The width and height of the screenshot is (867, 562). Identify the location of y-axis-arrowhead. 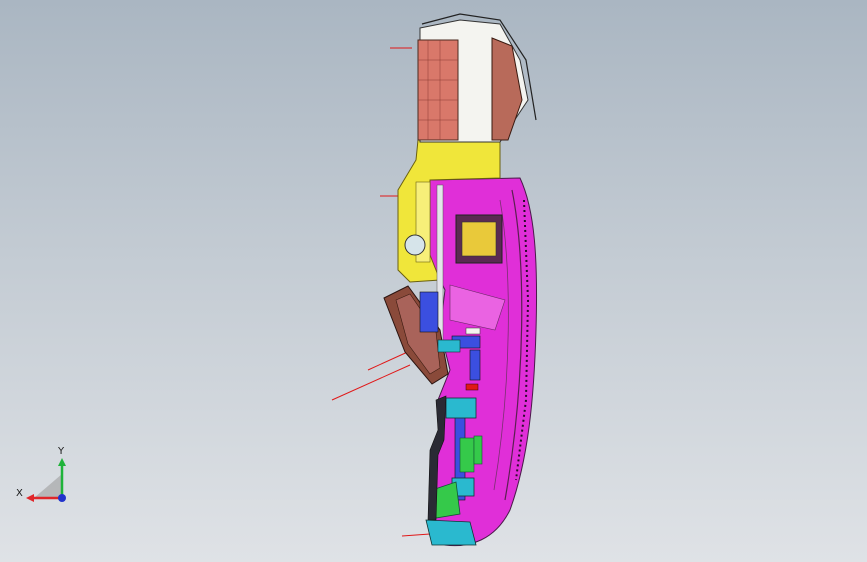
(62, 462).